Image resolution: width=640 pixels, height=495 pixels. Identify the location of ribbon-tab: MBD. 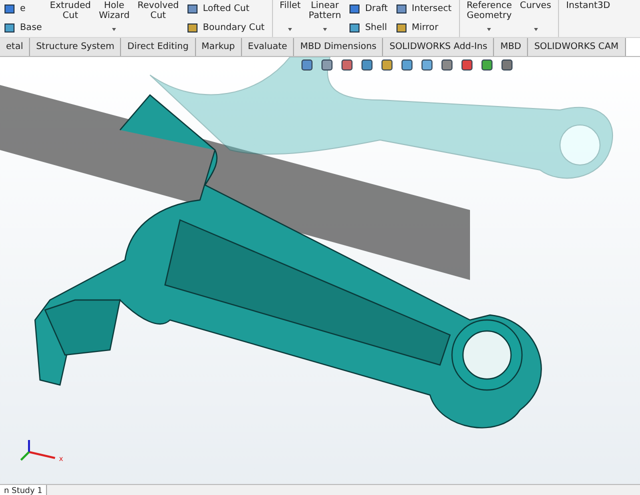
(511, 47).